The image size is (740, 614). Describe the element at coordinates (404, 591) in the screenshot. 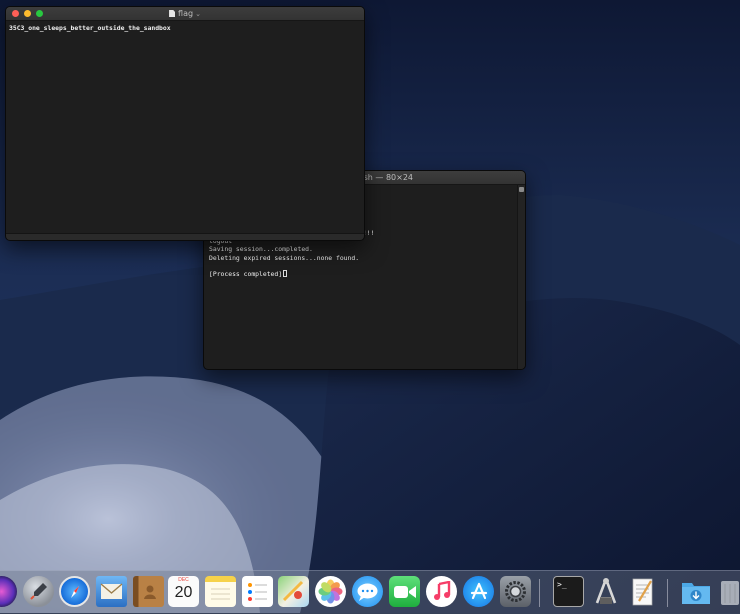

I see `facetime-icon` at that location.